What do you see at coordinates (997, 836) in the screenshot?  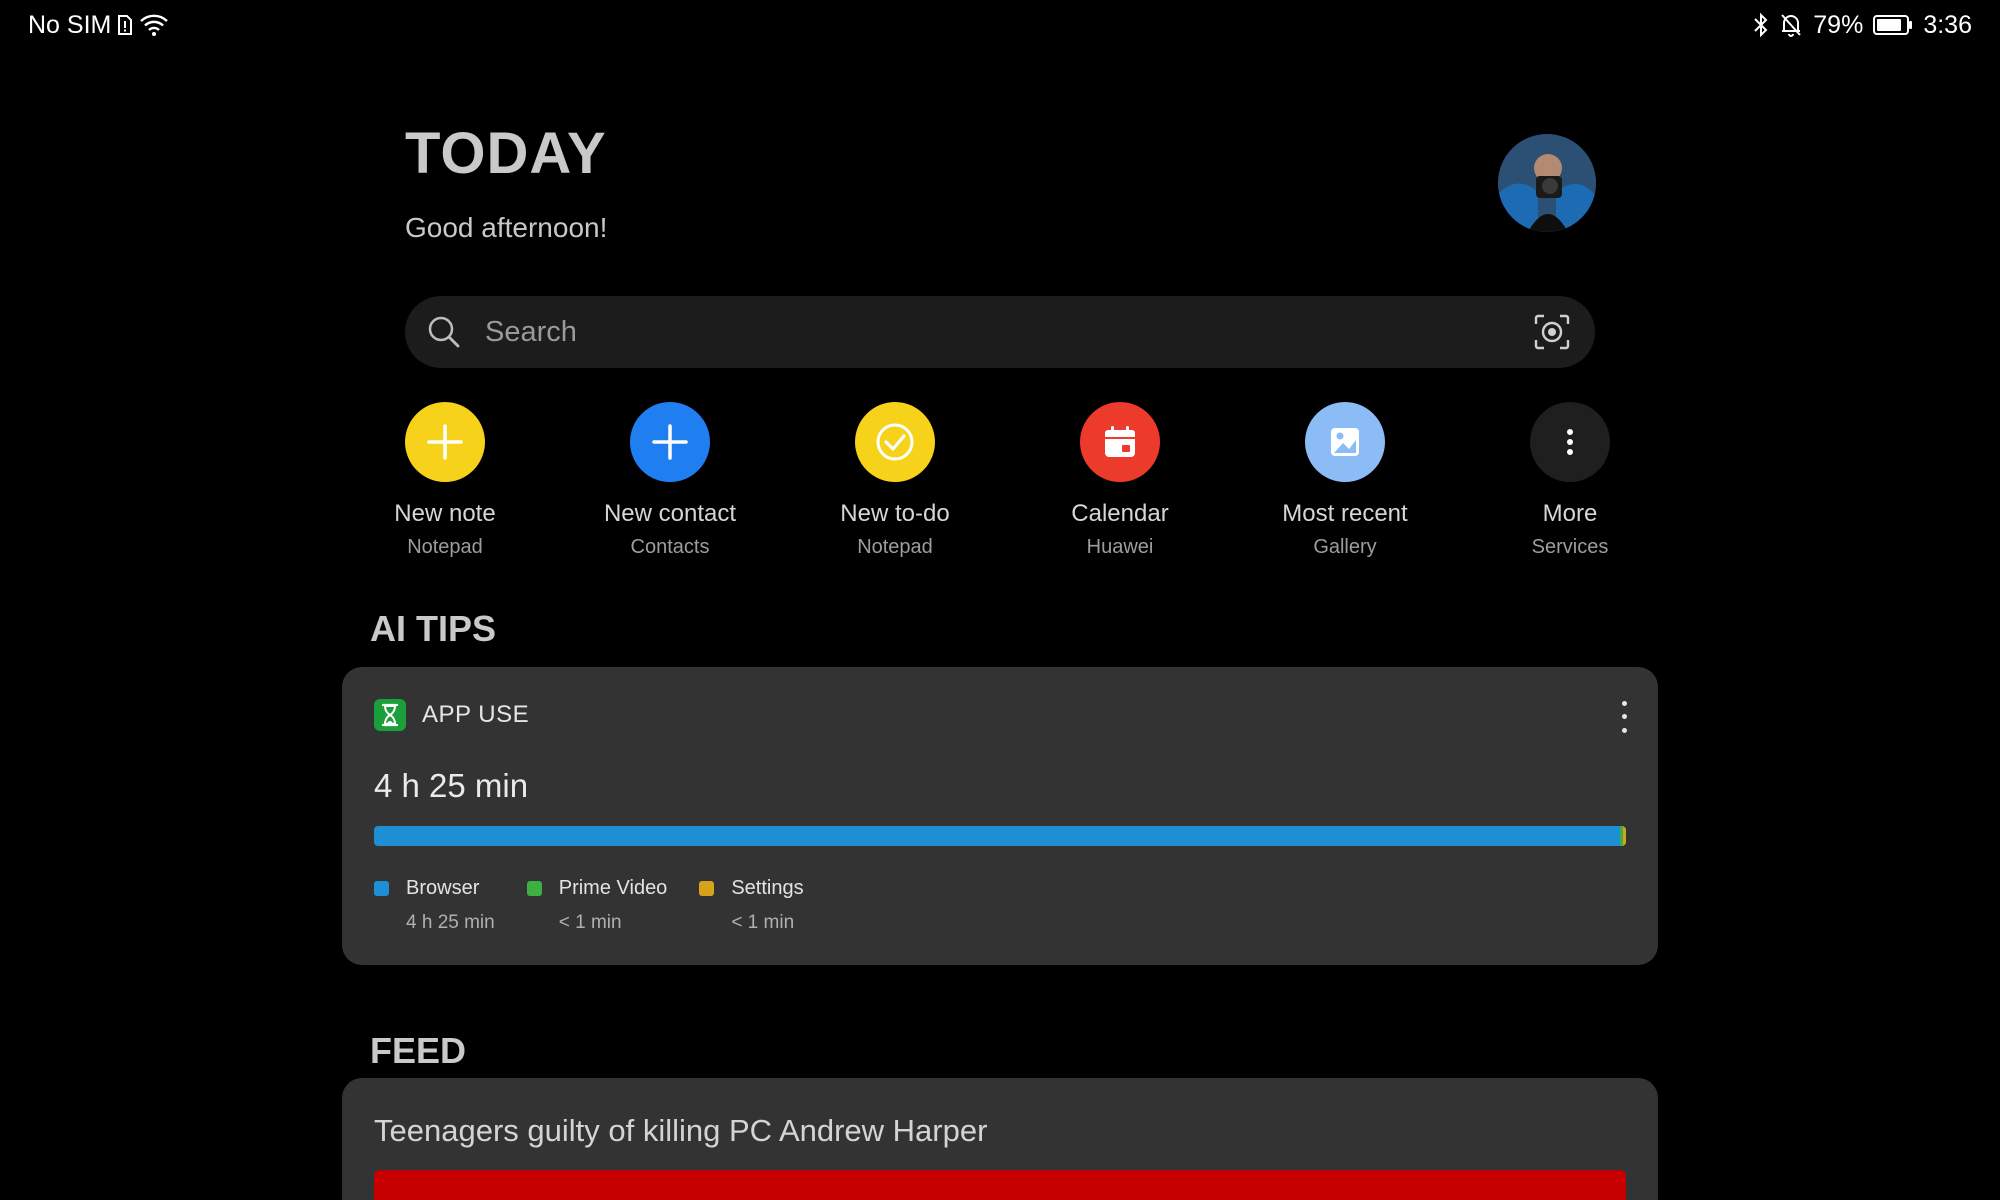 I see `usage-segment-browser` at bounding box center [997, 836].